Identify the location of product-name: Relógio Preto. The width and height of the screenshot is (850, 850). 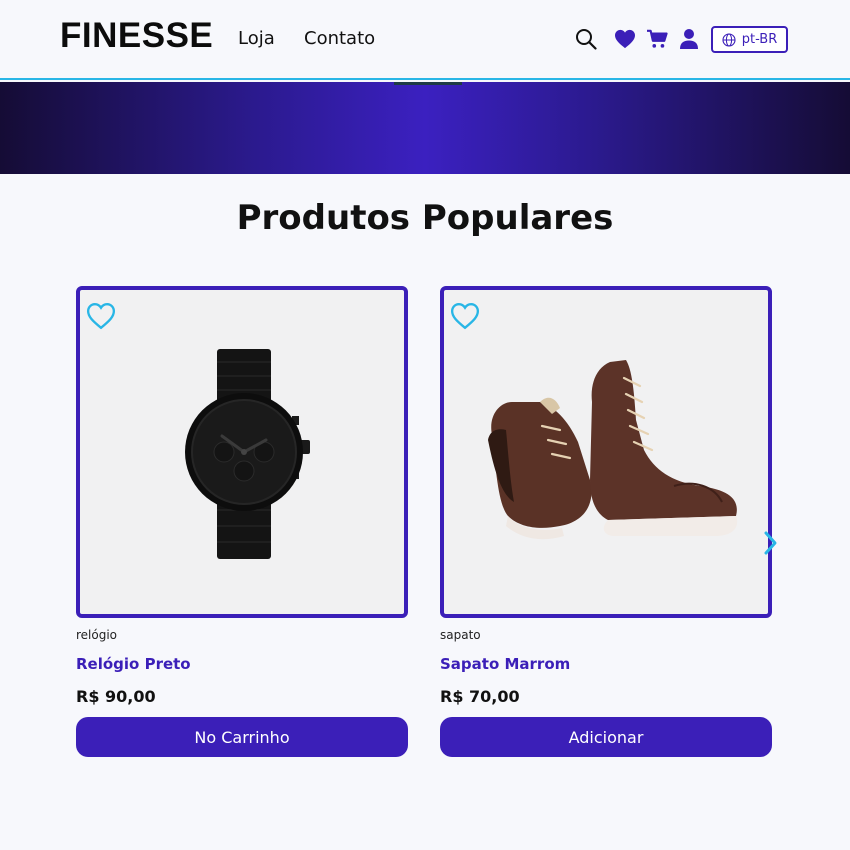
(133, 664).